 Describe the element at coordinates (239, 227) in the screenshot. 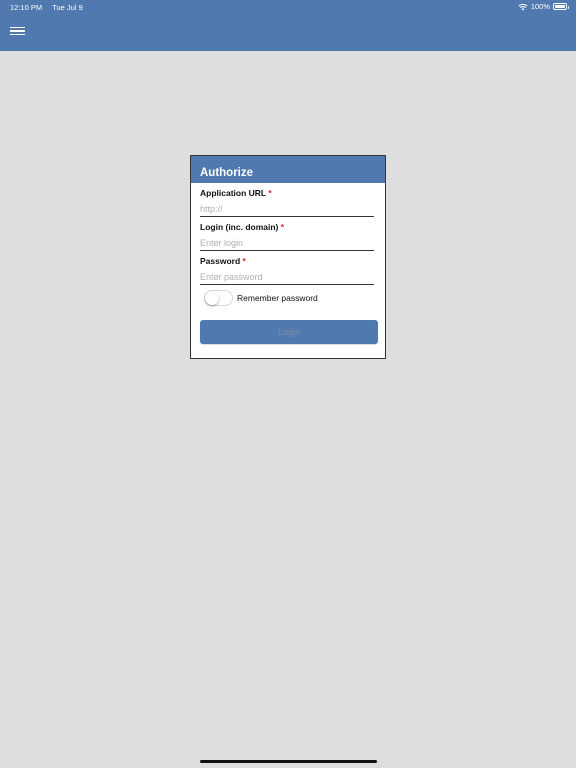

I see `login-label: Login (inc. domain)` at that location.